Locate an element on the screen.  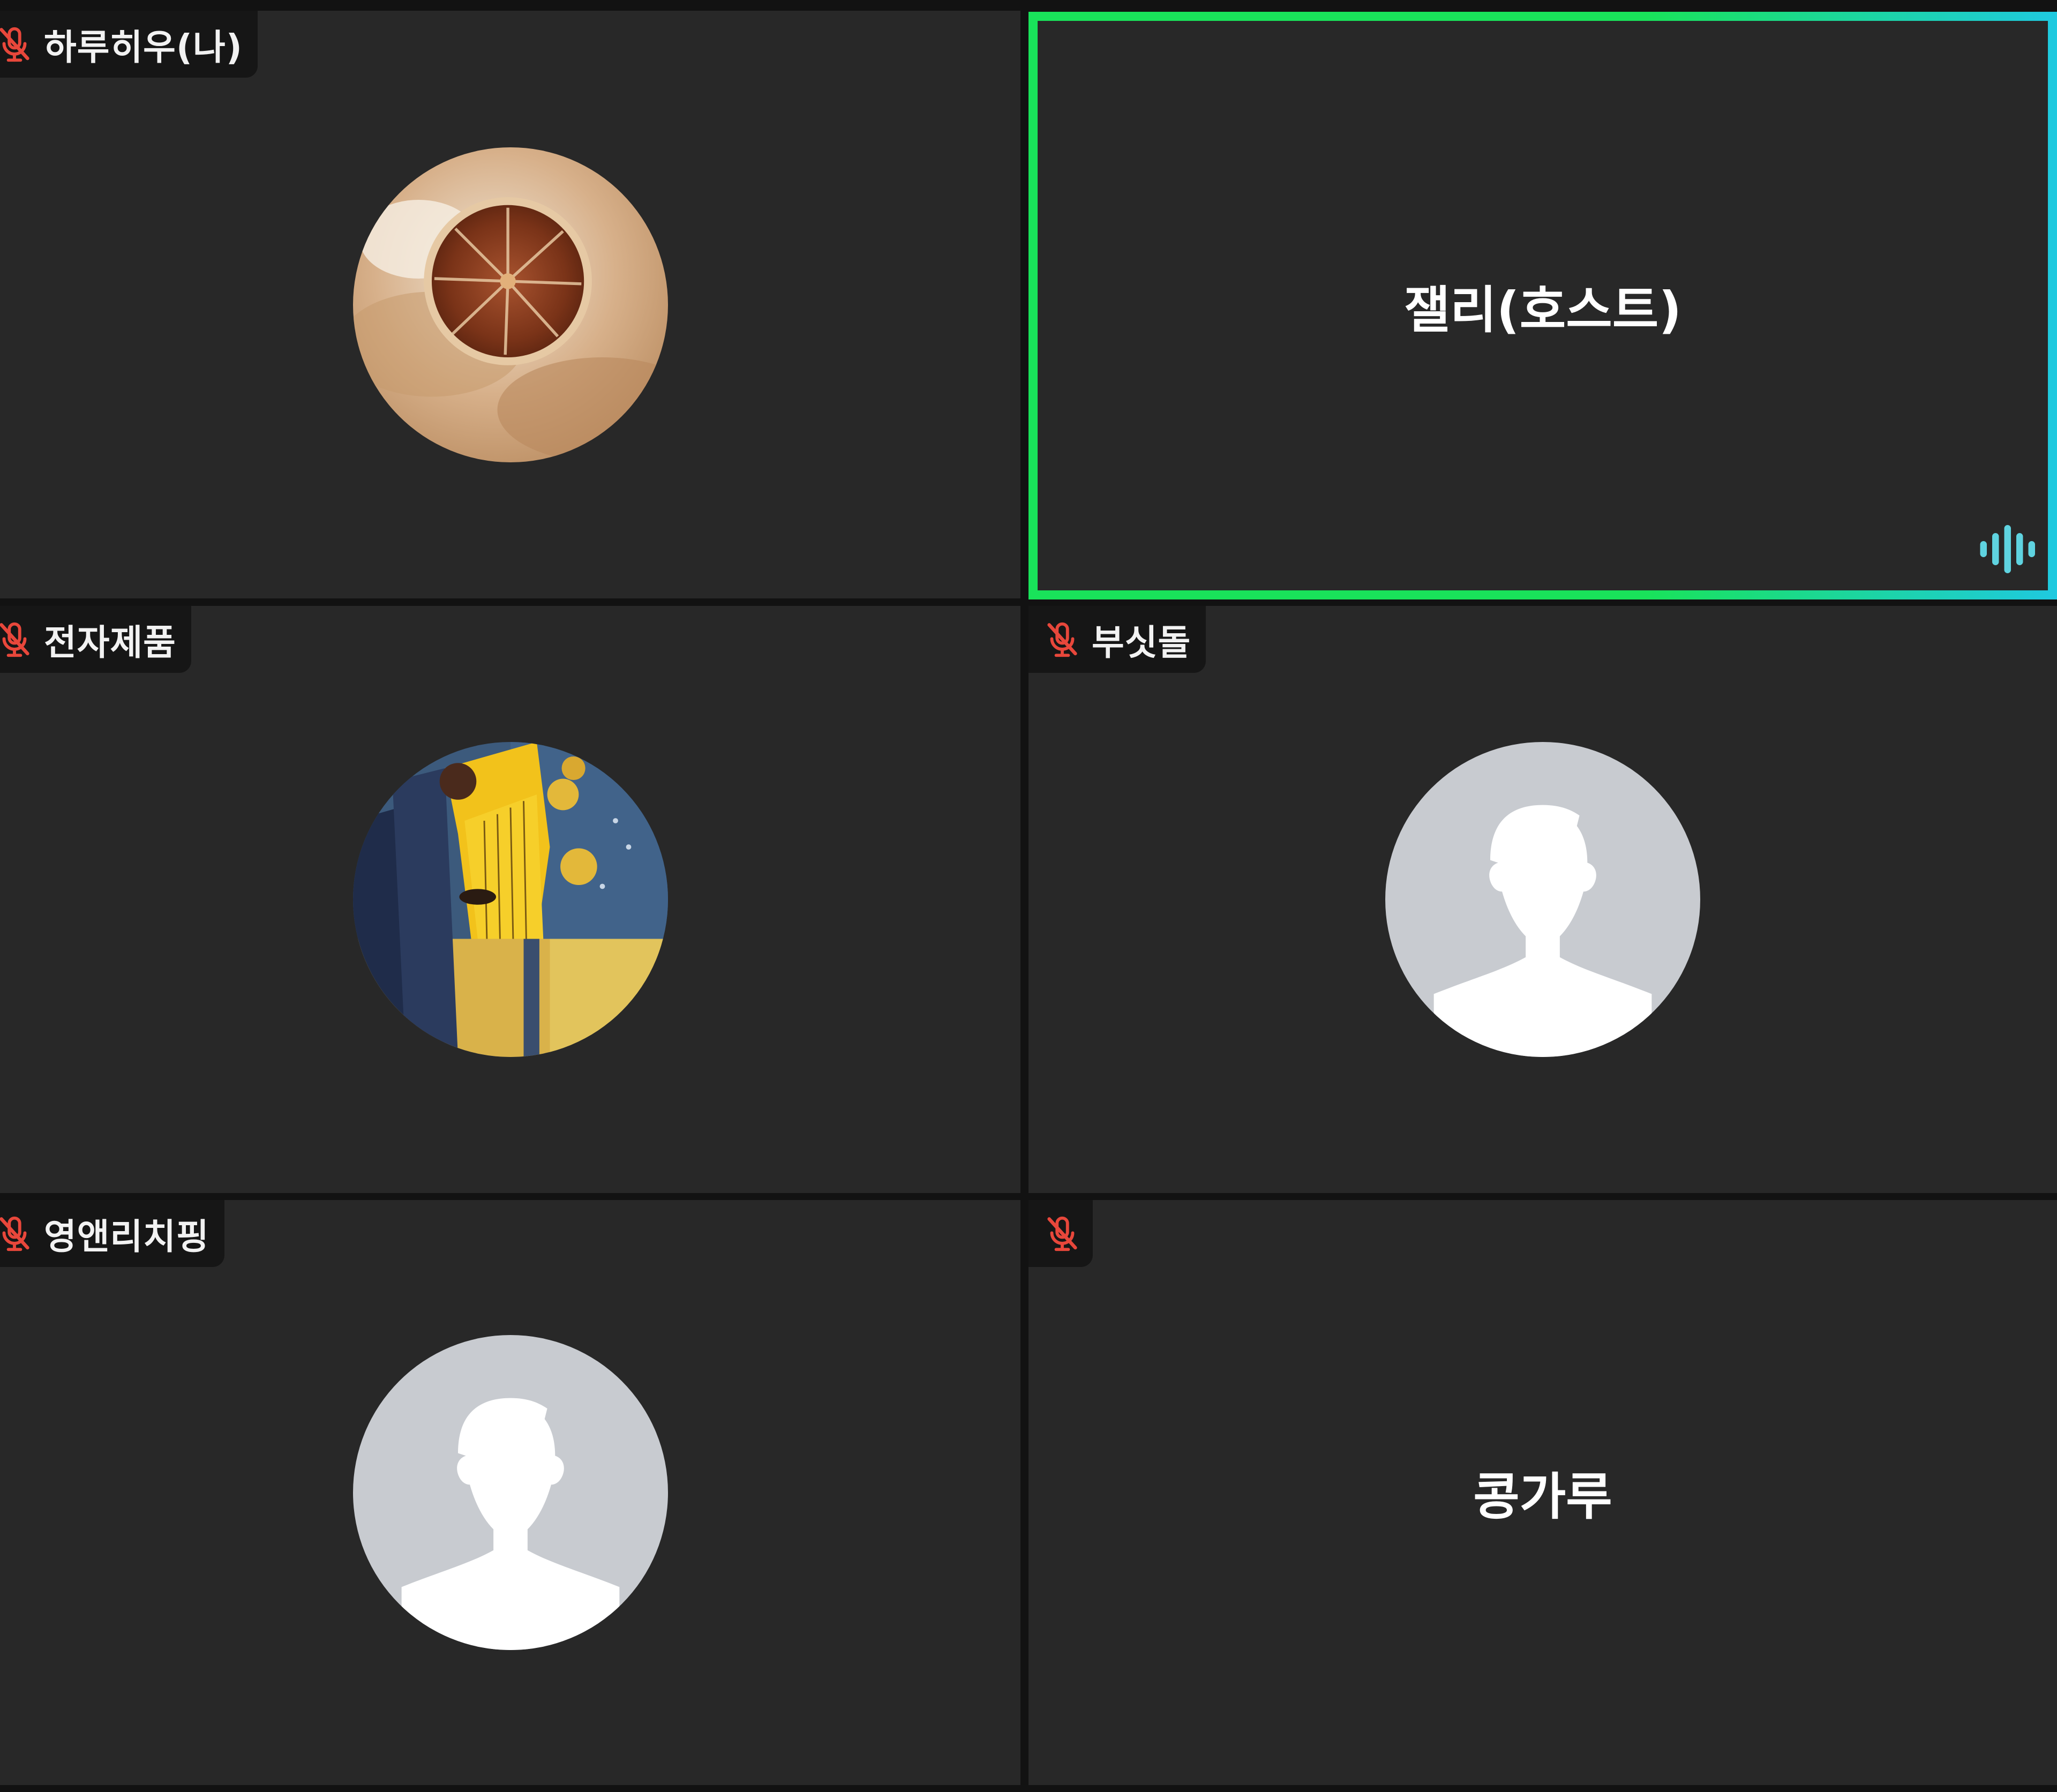
participant-name-tag: 영앤리치핑 is located at coordinates (112, 1233).